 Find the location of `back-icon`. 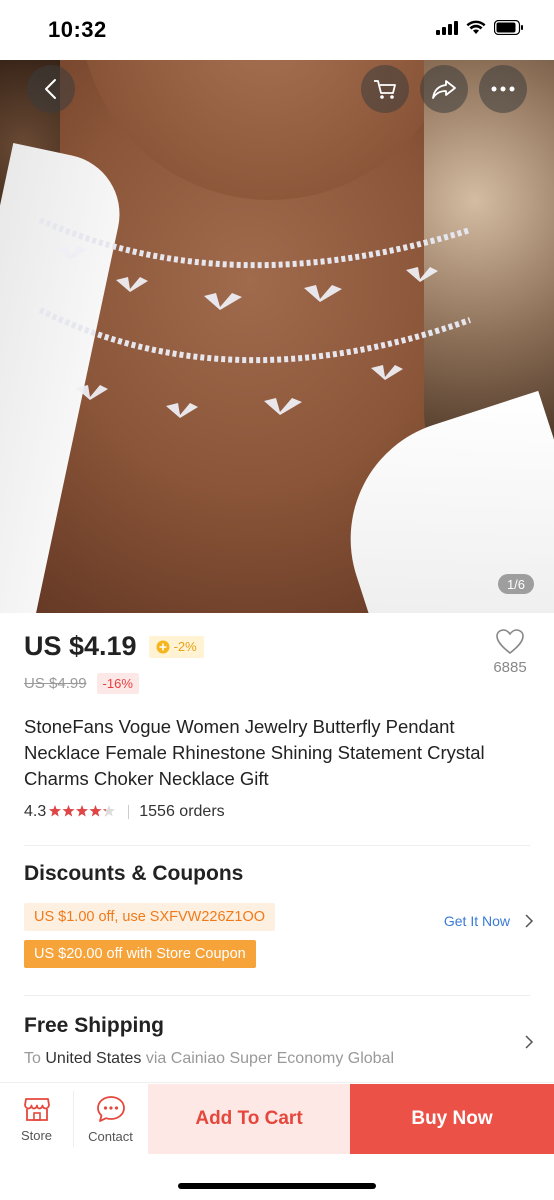

back-icon is located at coordinates (50, 89).